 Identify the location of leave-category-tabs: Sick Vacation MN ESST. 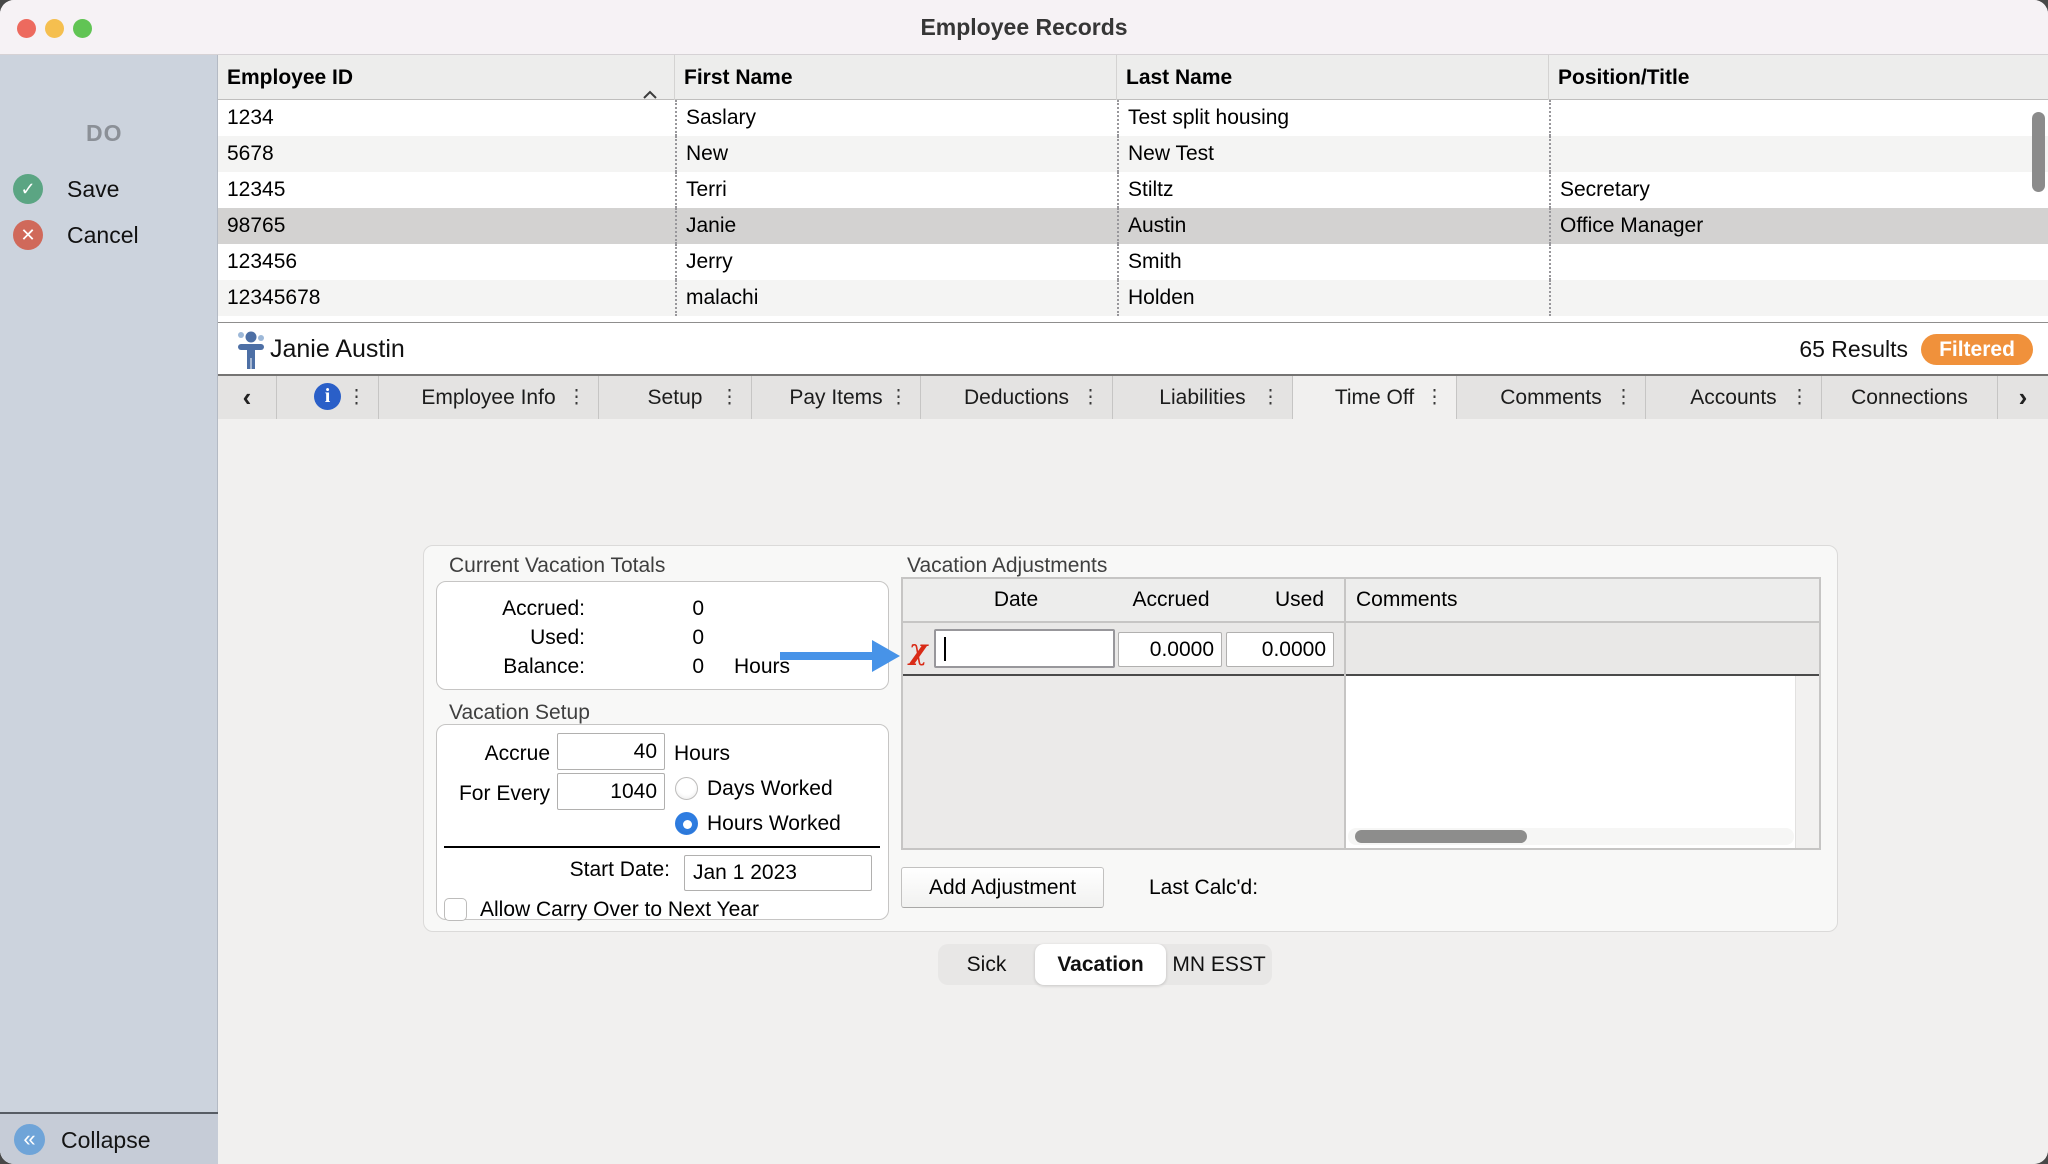
(1105, 964).